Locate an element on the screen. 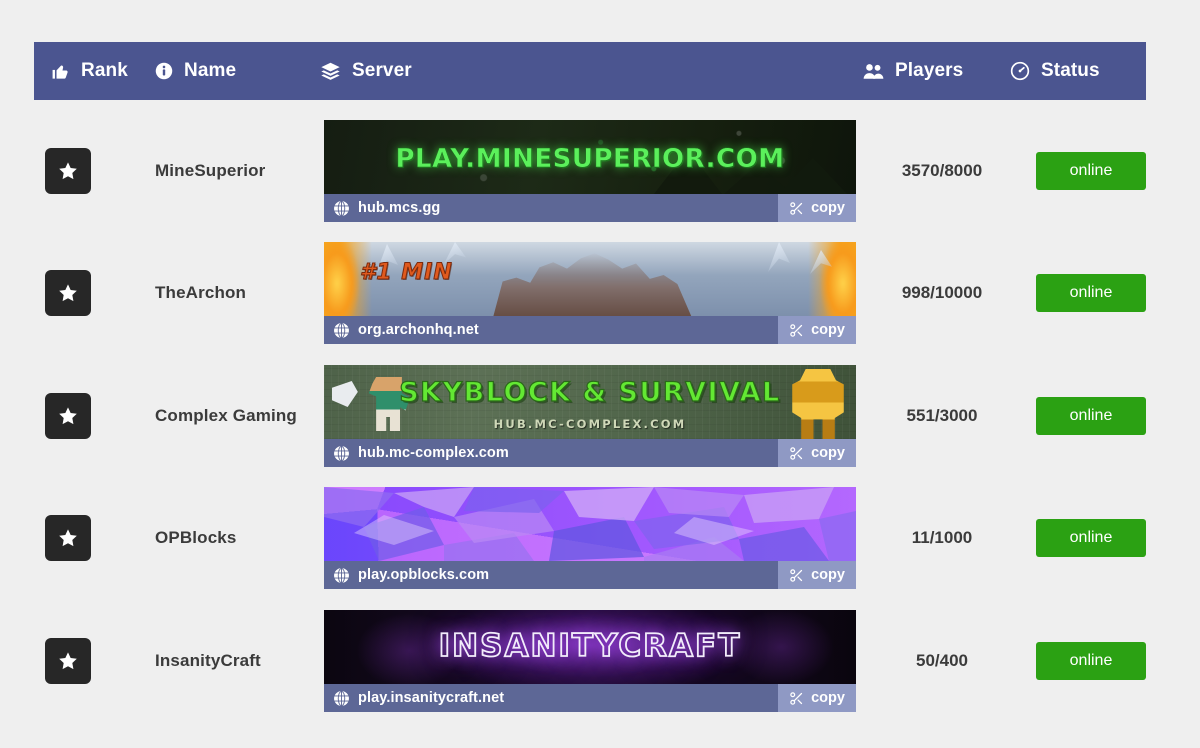 The height and width of the screenshot is (748, 1200). server-banner: INSANITYCRAFT is located at coordinates (590, 647).